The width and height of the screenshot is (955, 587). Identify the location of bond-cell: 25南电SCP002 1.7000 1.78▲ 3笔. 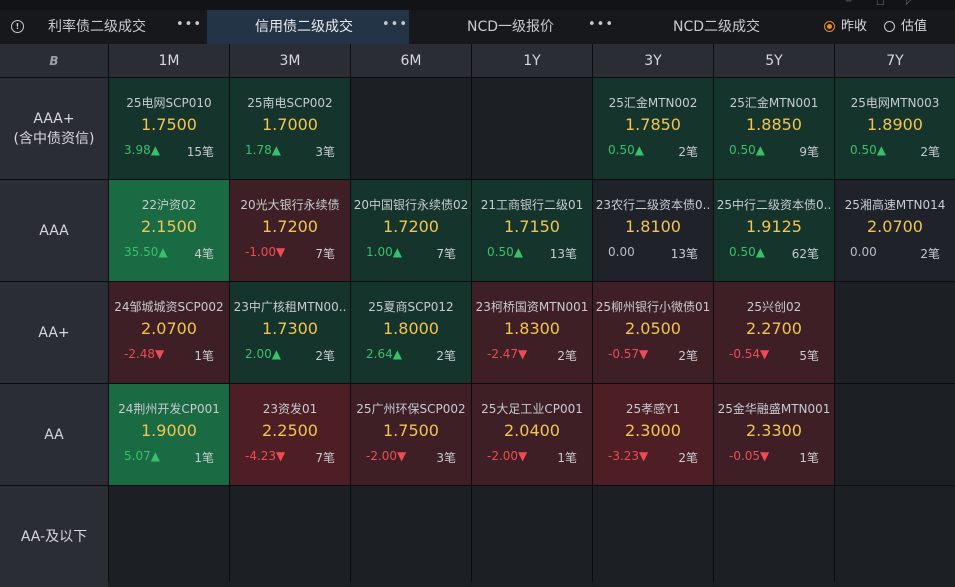
(290, 128).